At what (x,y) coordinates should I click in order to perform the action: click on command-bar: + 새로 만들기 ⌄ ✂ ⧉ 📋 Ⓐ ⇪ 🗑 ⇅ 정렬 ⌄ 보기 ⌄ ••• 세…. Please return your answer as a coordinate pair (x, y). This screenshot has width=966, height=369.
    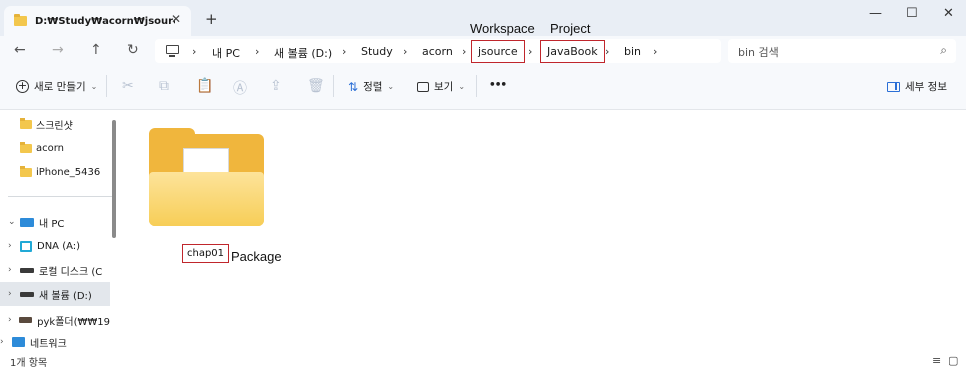
    Looking at the image, I should click on (483, 87).